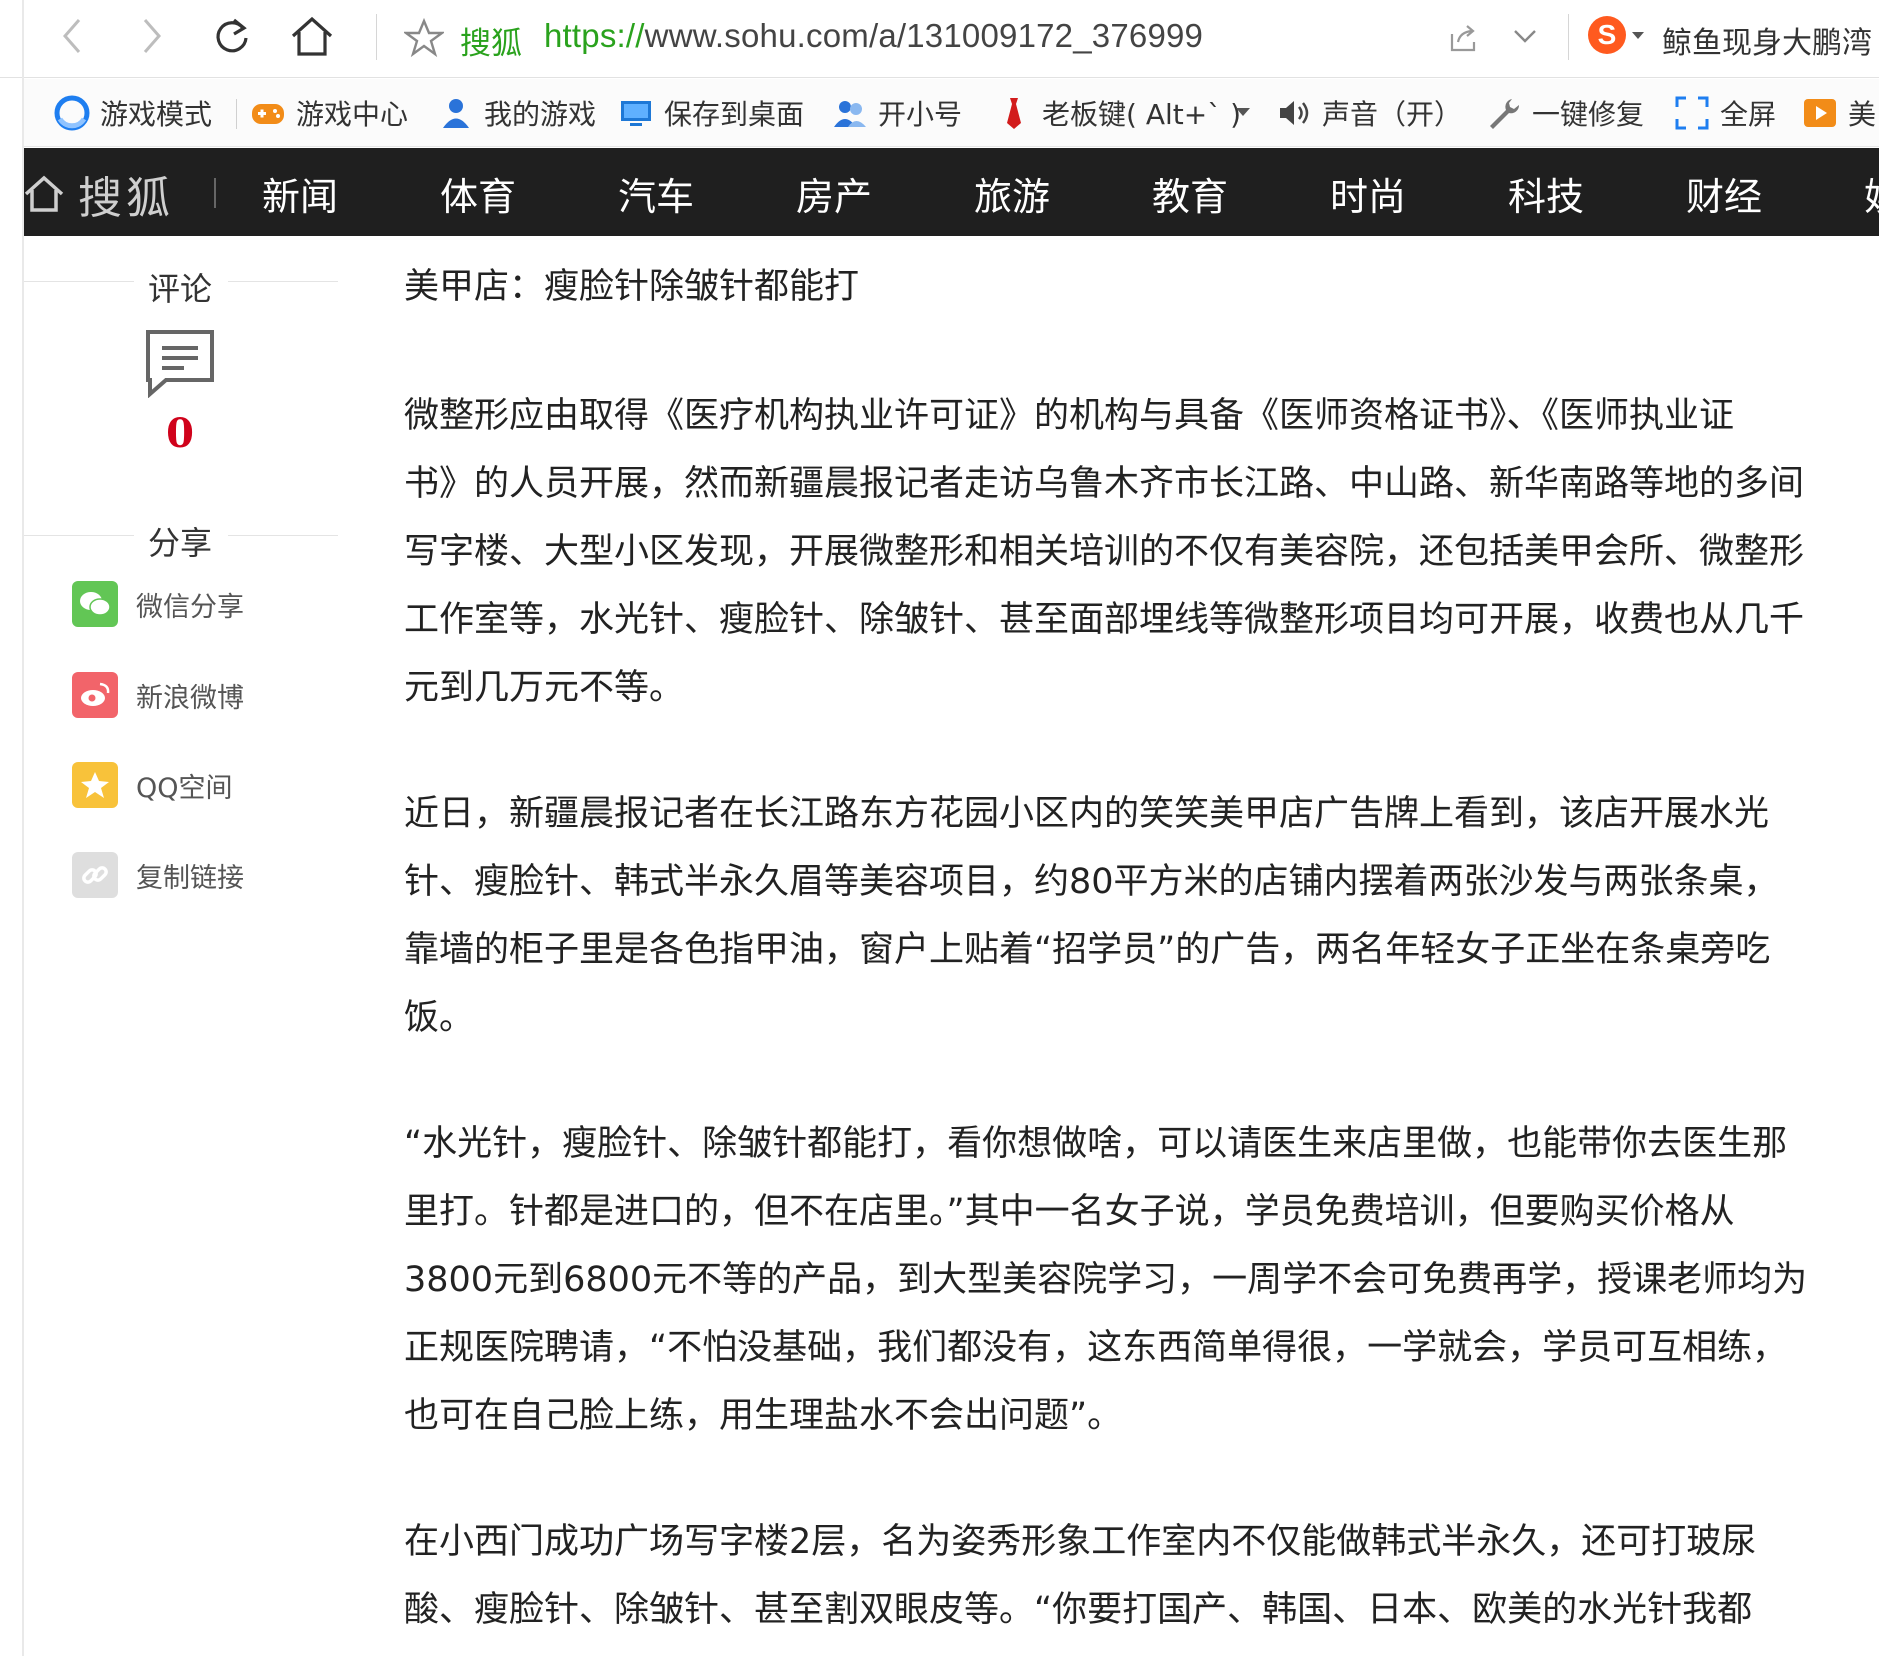 The height and width of the screenshot is (1656, 1879). I want to click on link-icon, so click(95, 875).